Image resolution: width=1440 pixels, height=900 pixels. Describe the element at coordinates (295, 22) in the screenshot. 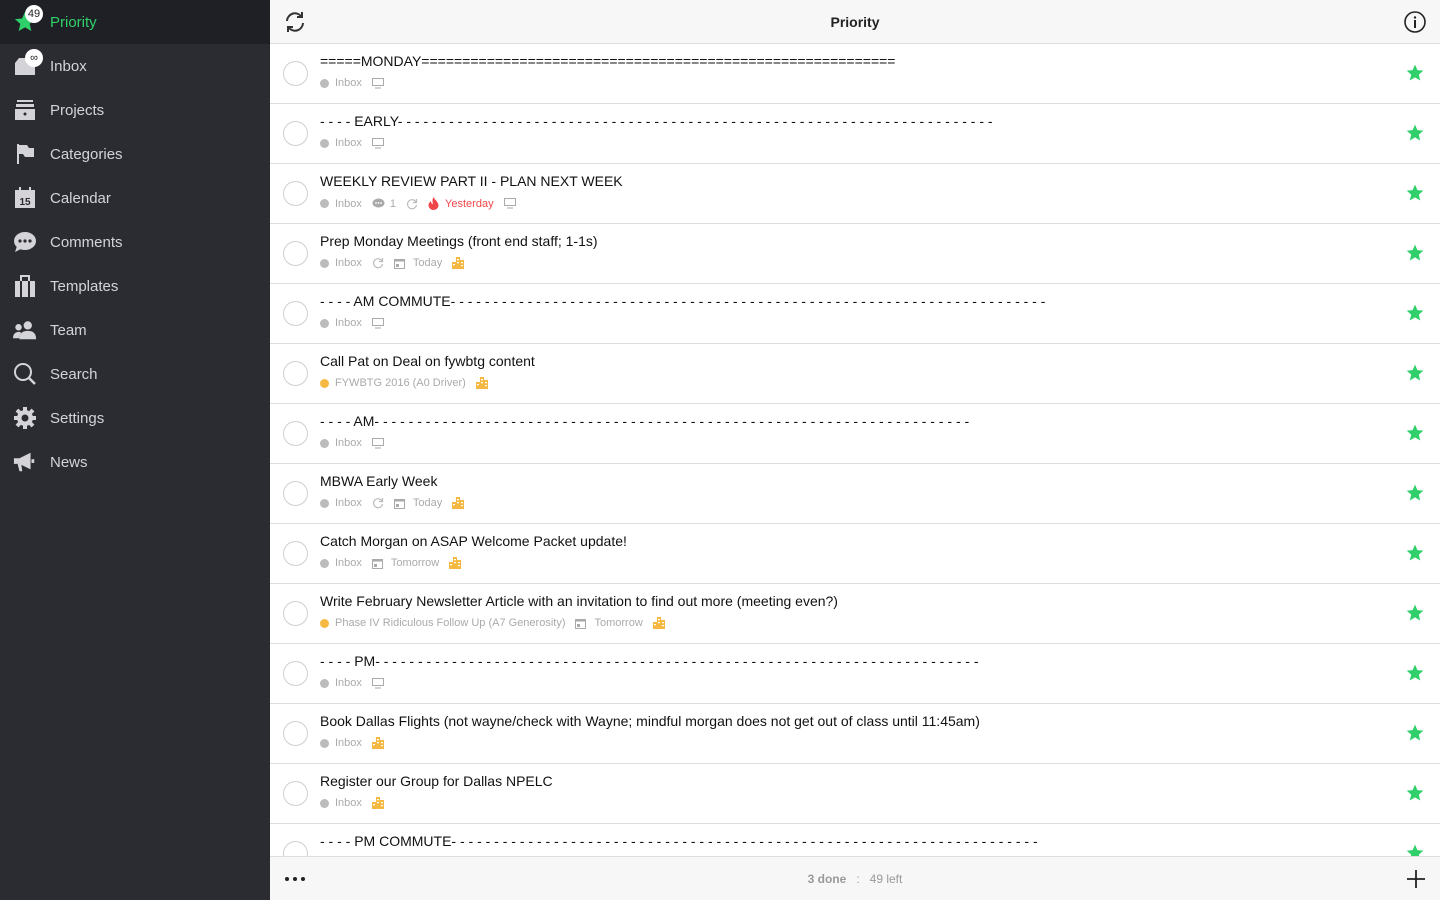

I see `refresh-icon` at that location.